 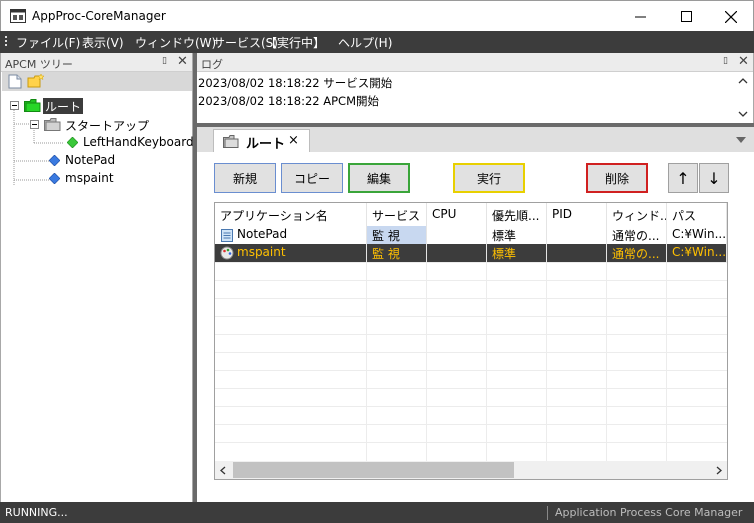 What do you see at coordinates (223, 470) in the screenshot?
I see `scroll-left-icon` at bounding box center [223, 470].